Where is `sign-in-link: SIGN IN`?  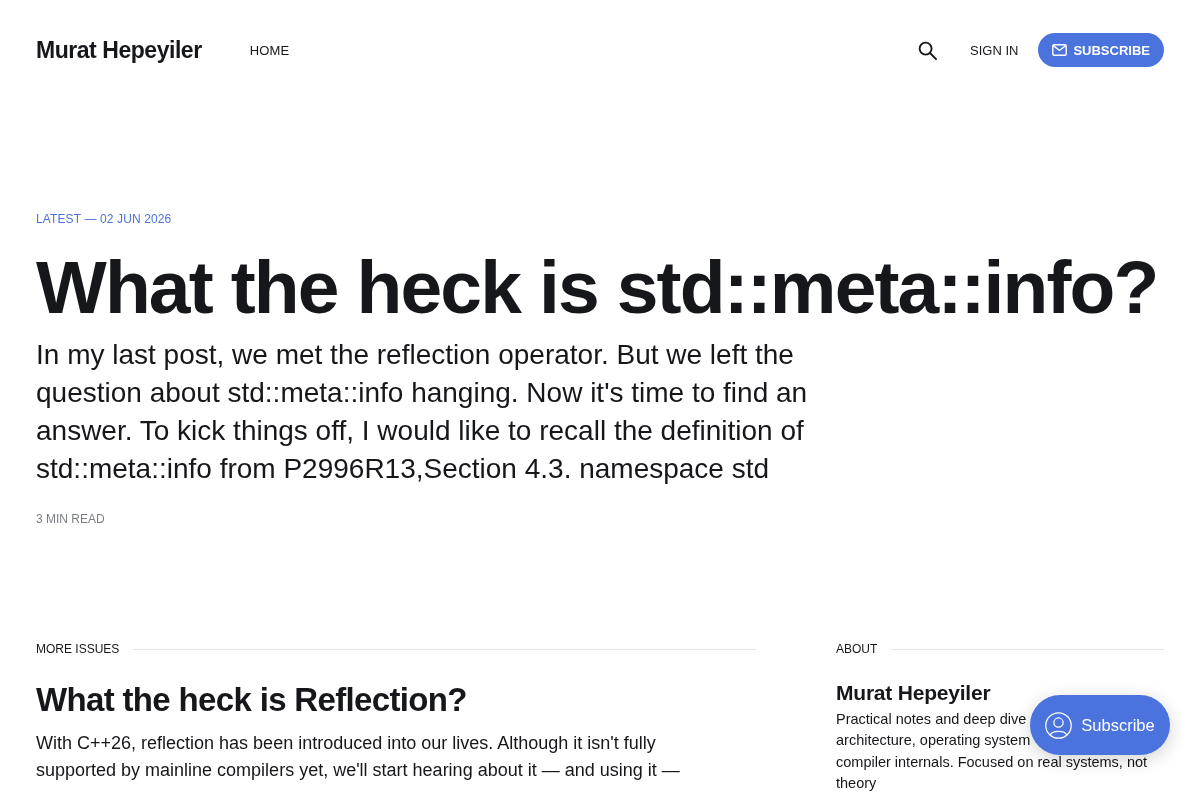 sign-in-link: SIGN IN is located at coordinates (994, 50).